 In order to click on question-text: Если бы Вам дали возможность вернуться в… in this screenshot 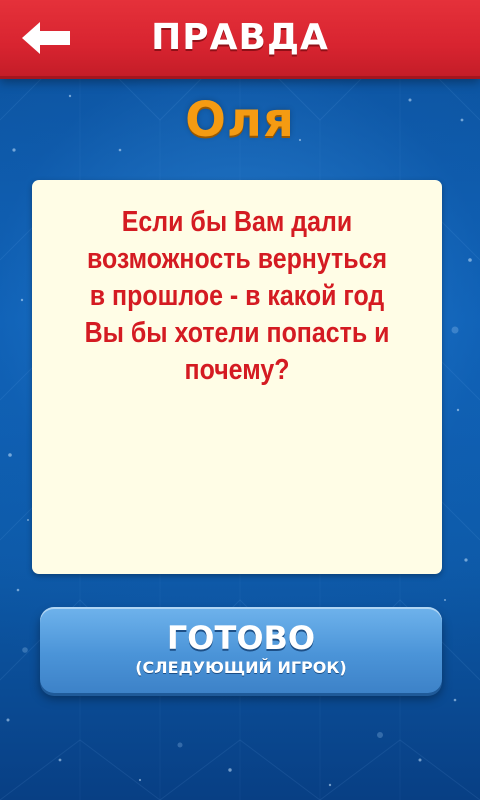, I will do `click(237, 296)`.